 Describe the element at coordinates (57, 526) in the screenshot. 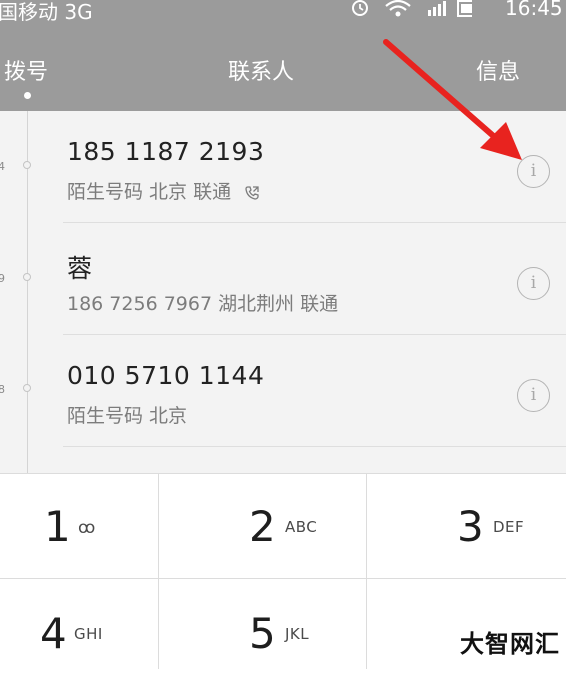

I see `key-digit: 1` at that location.